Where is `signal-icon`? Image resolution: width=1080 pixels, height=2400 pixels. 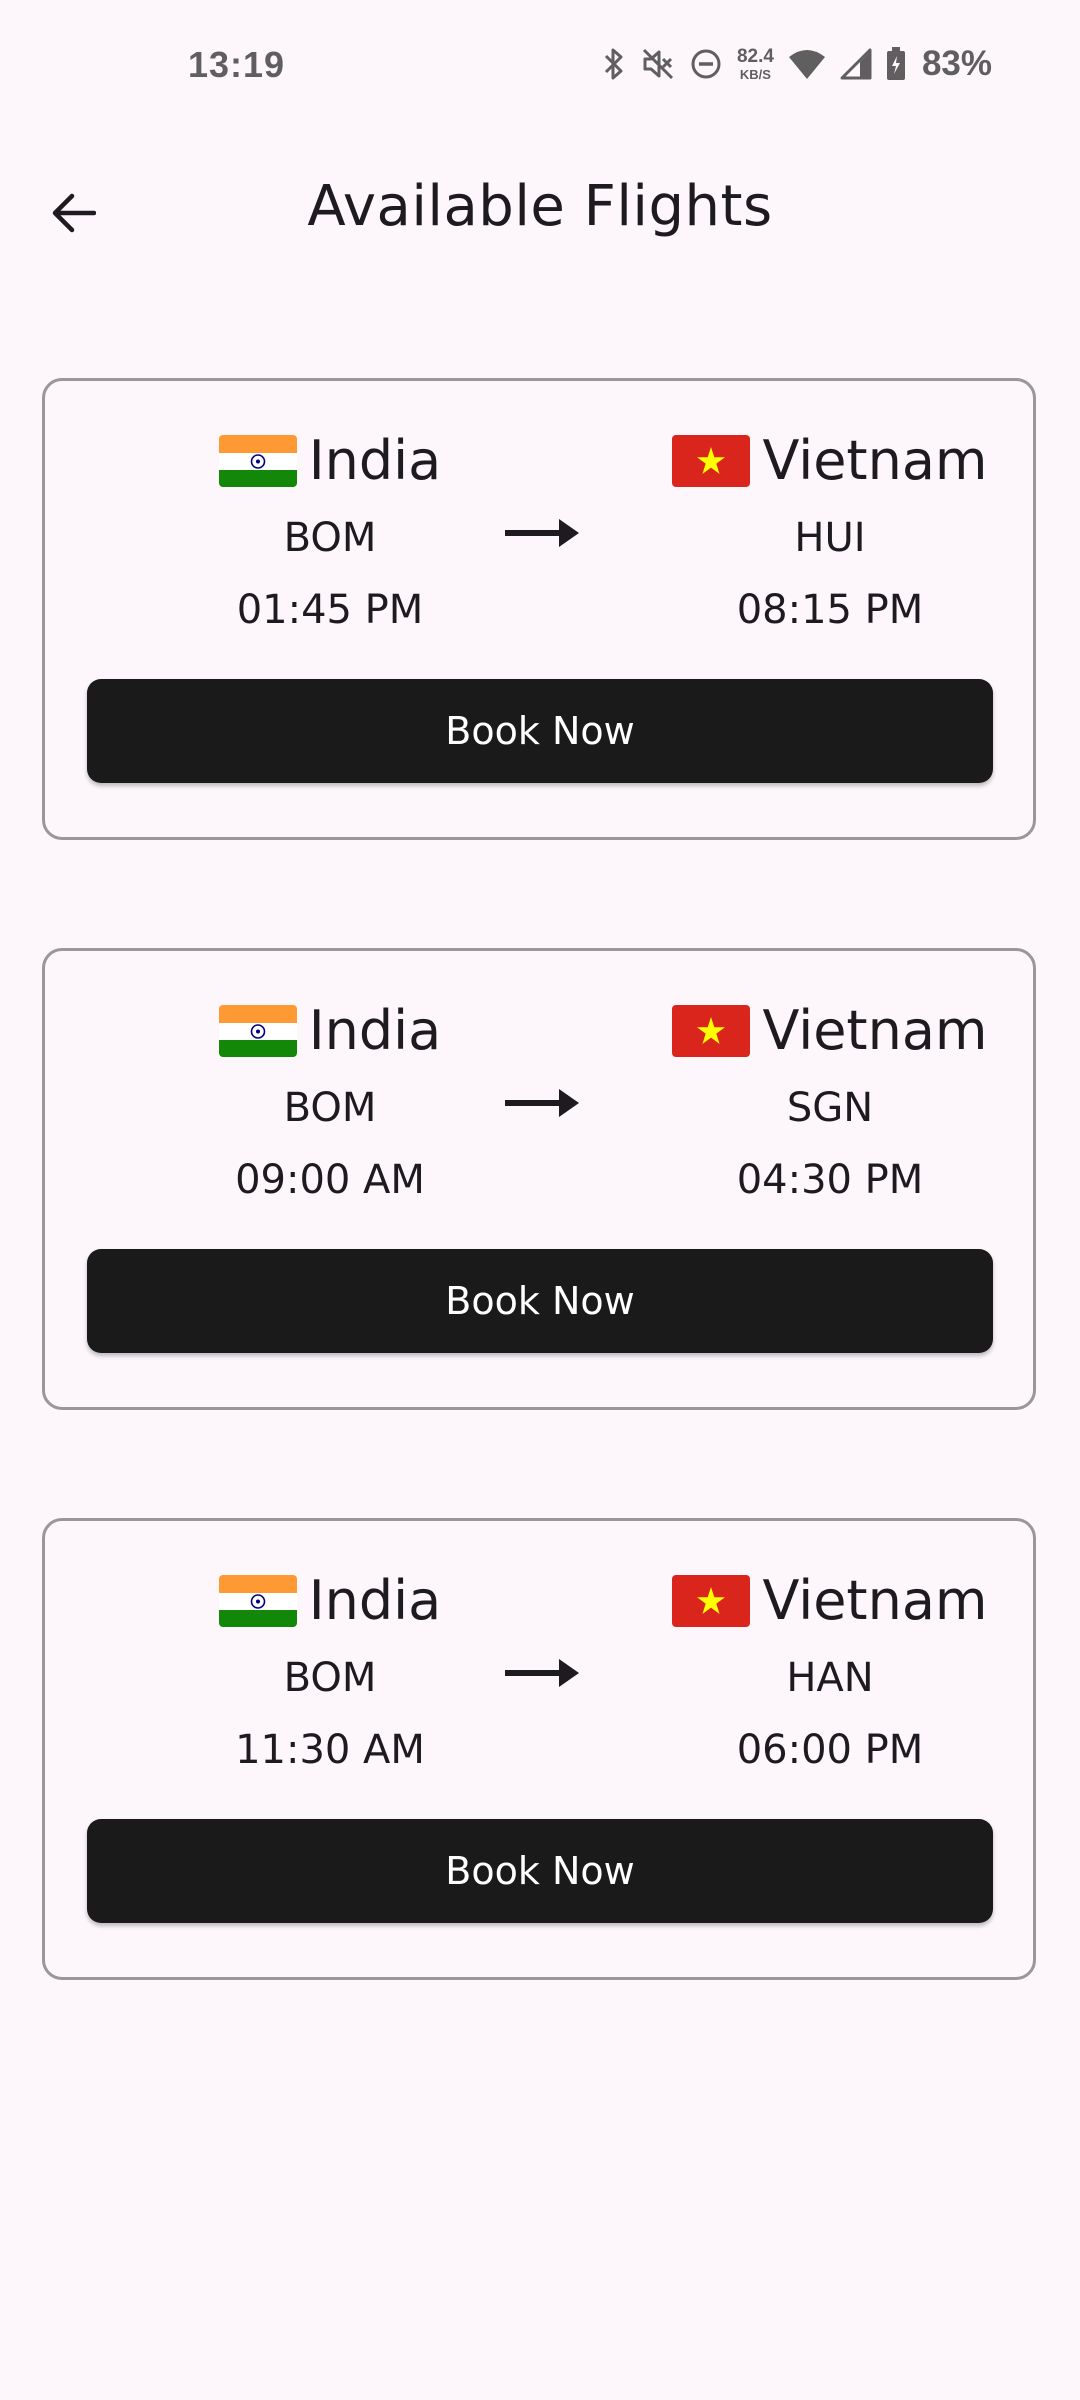 signal-icon is located at coordinates (856, 64).